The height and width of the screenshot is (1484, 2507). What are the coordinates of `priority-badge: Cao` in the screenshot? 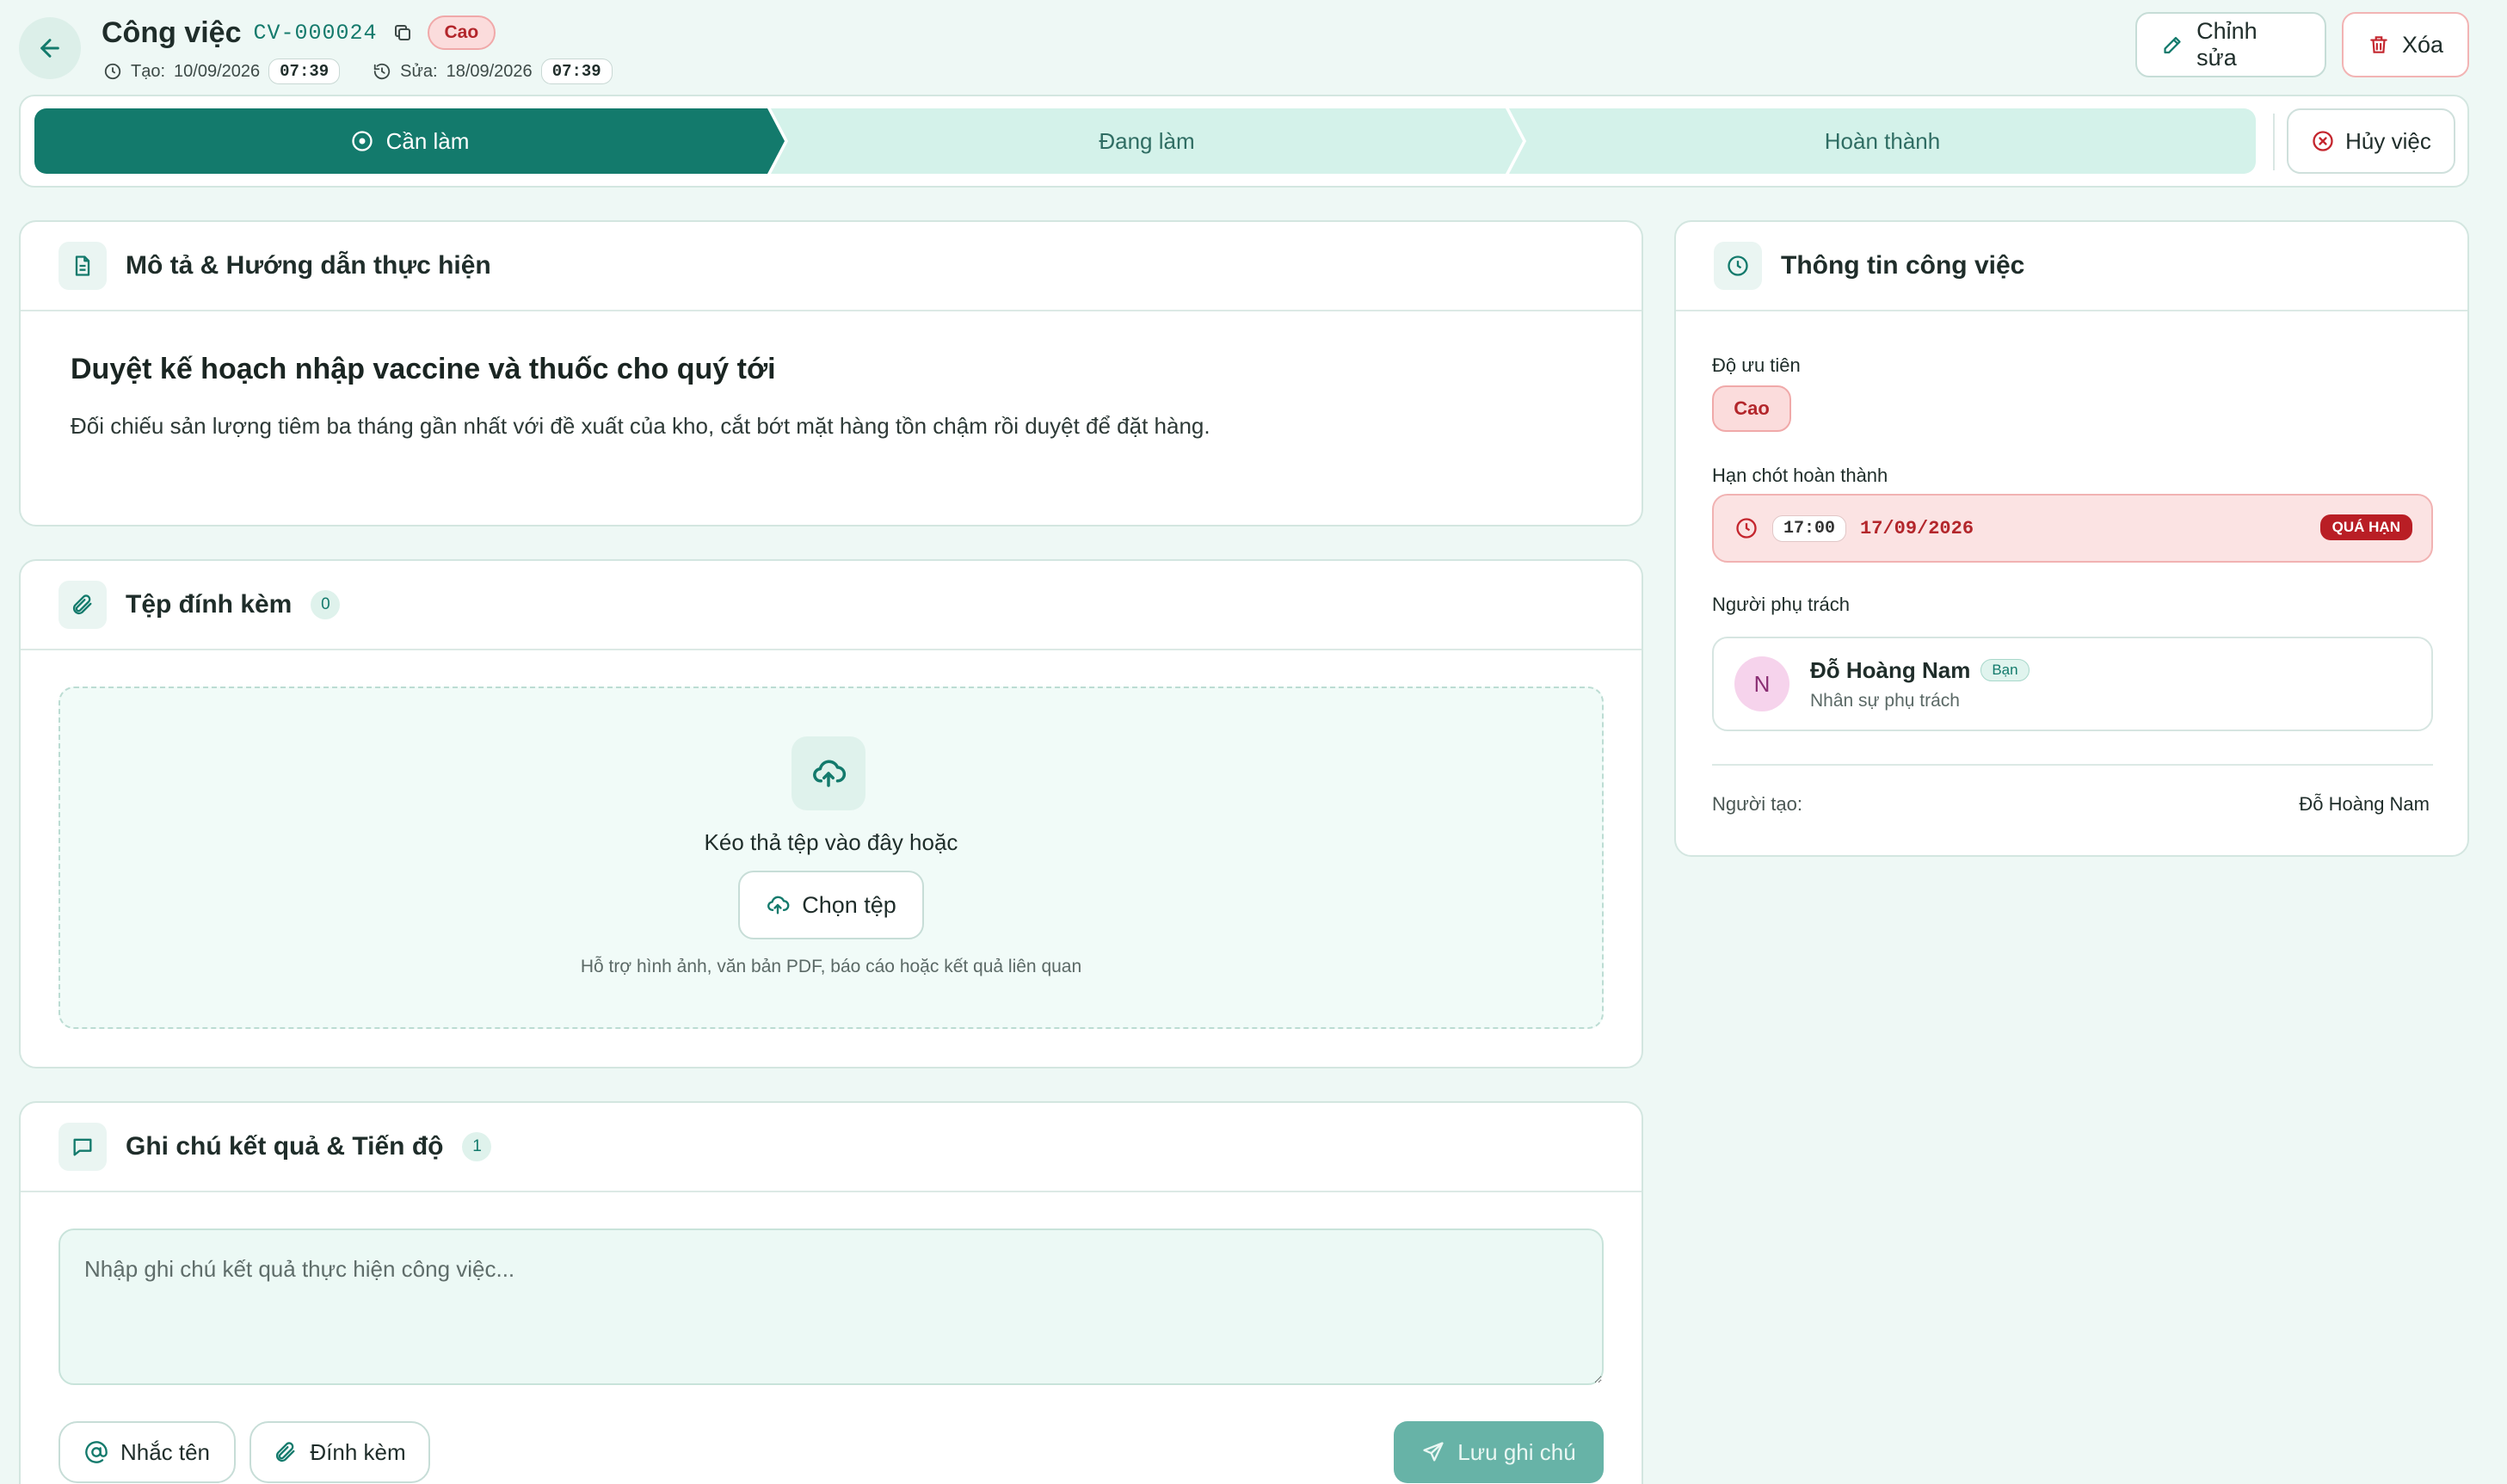 It's located at (461, 32).